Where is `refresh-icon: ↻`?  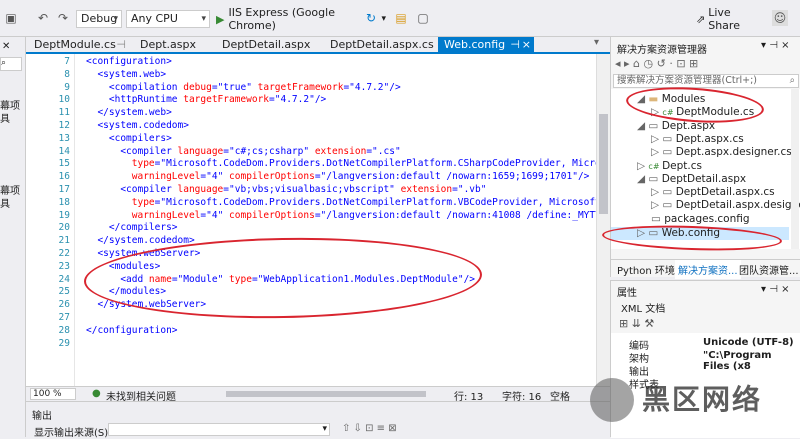 refresh-icon: ↻ is located at coordinates (371, 18).